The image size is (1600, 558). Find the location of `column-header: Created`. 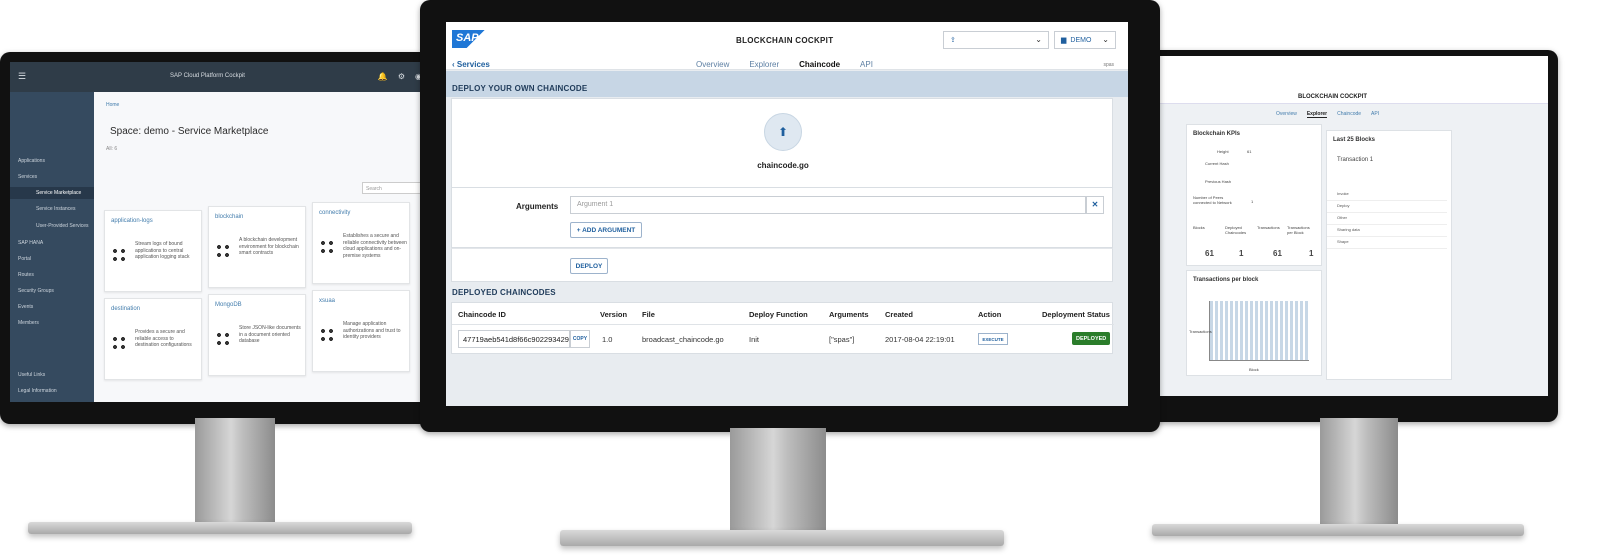

column-header: Created is located at coordinates (899, 314).